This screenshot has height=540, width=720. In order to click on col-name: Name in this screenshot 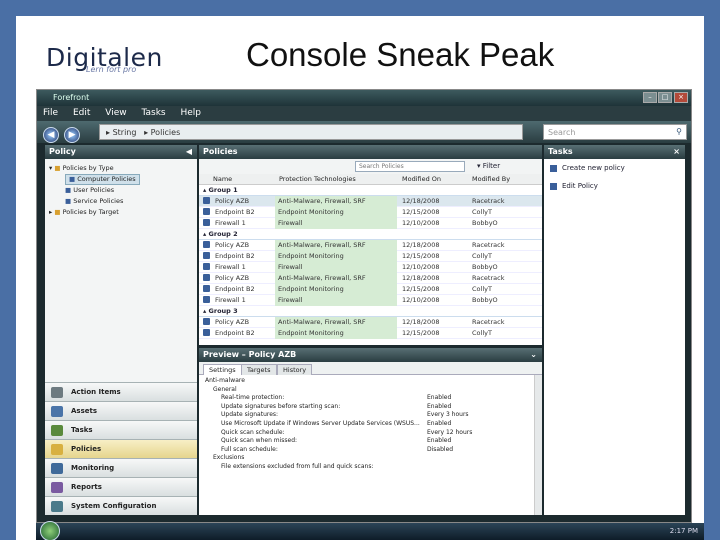, I will do `click(222, 179)`.